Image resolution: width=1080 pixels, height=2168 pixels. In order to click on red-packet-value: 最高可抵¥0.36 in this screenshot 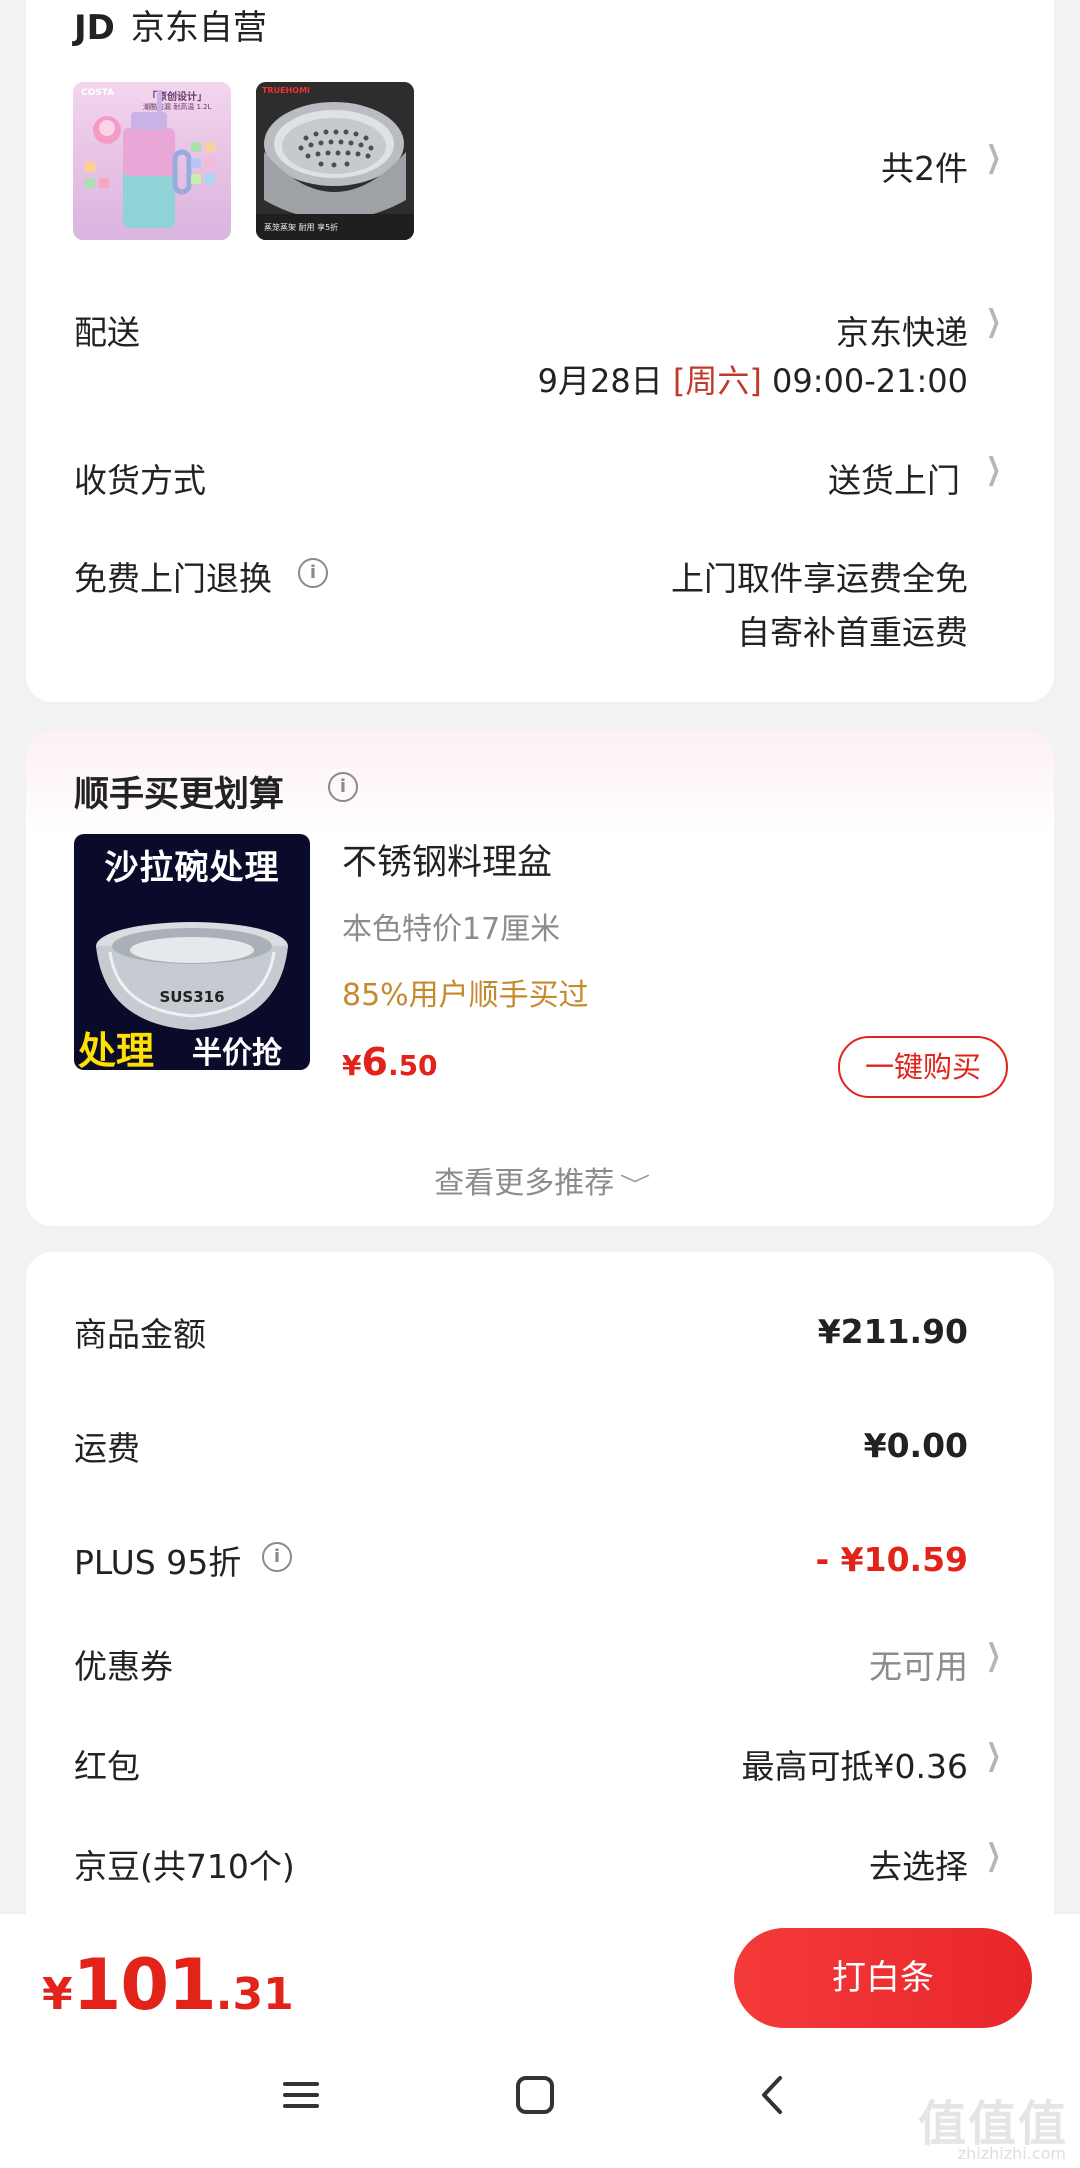, I will do `click(855, 1764)`.